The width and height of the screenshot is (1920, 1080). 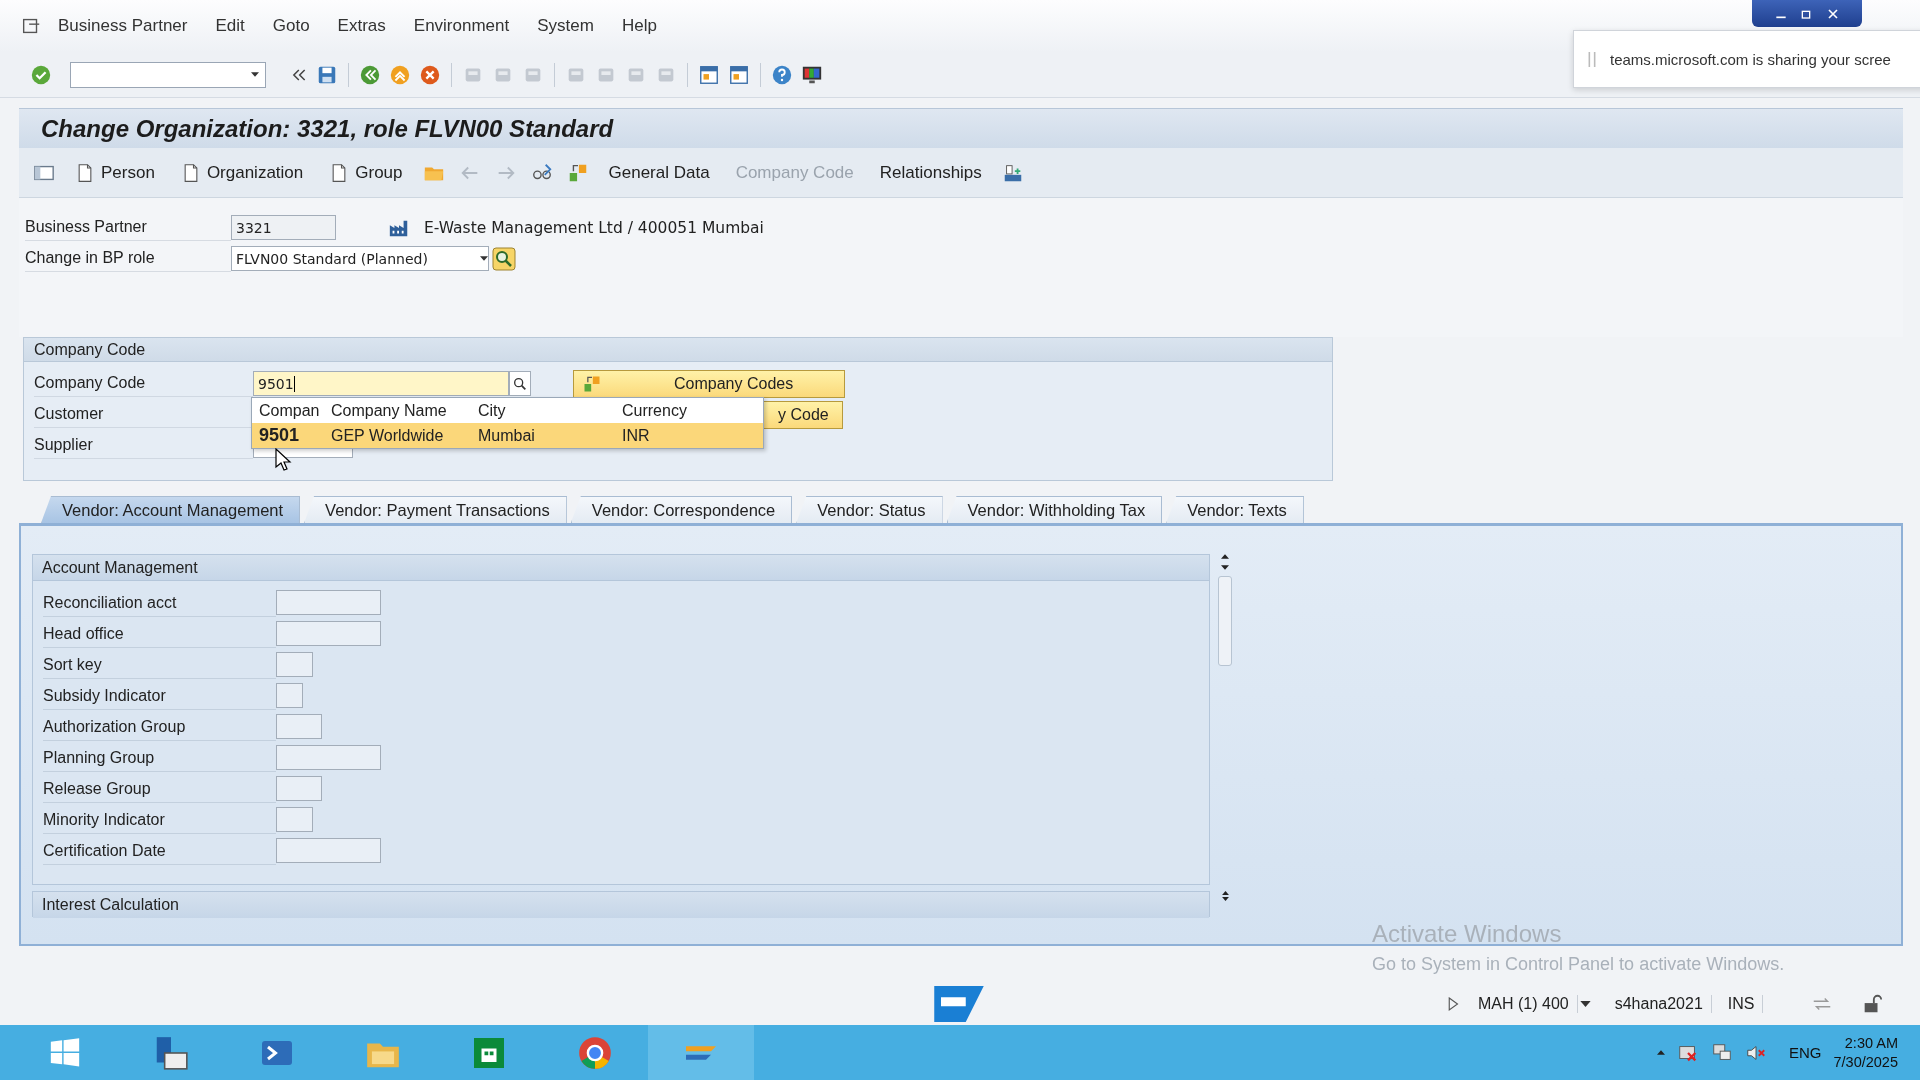 I want to click on search-icon, so click(x=520, y=383).